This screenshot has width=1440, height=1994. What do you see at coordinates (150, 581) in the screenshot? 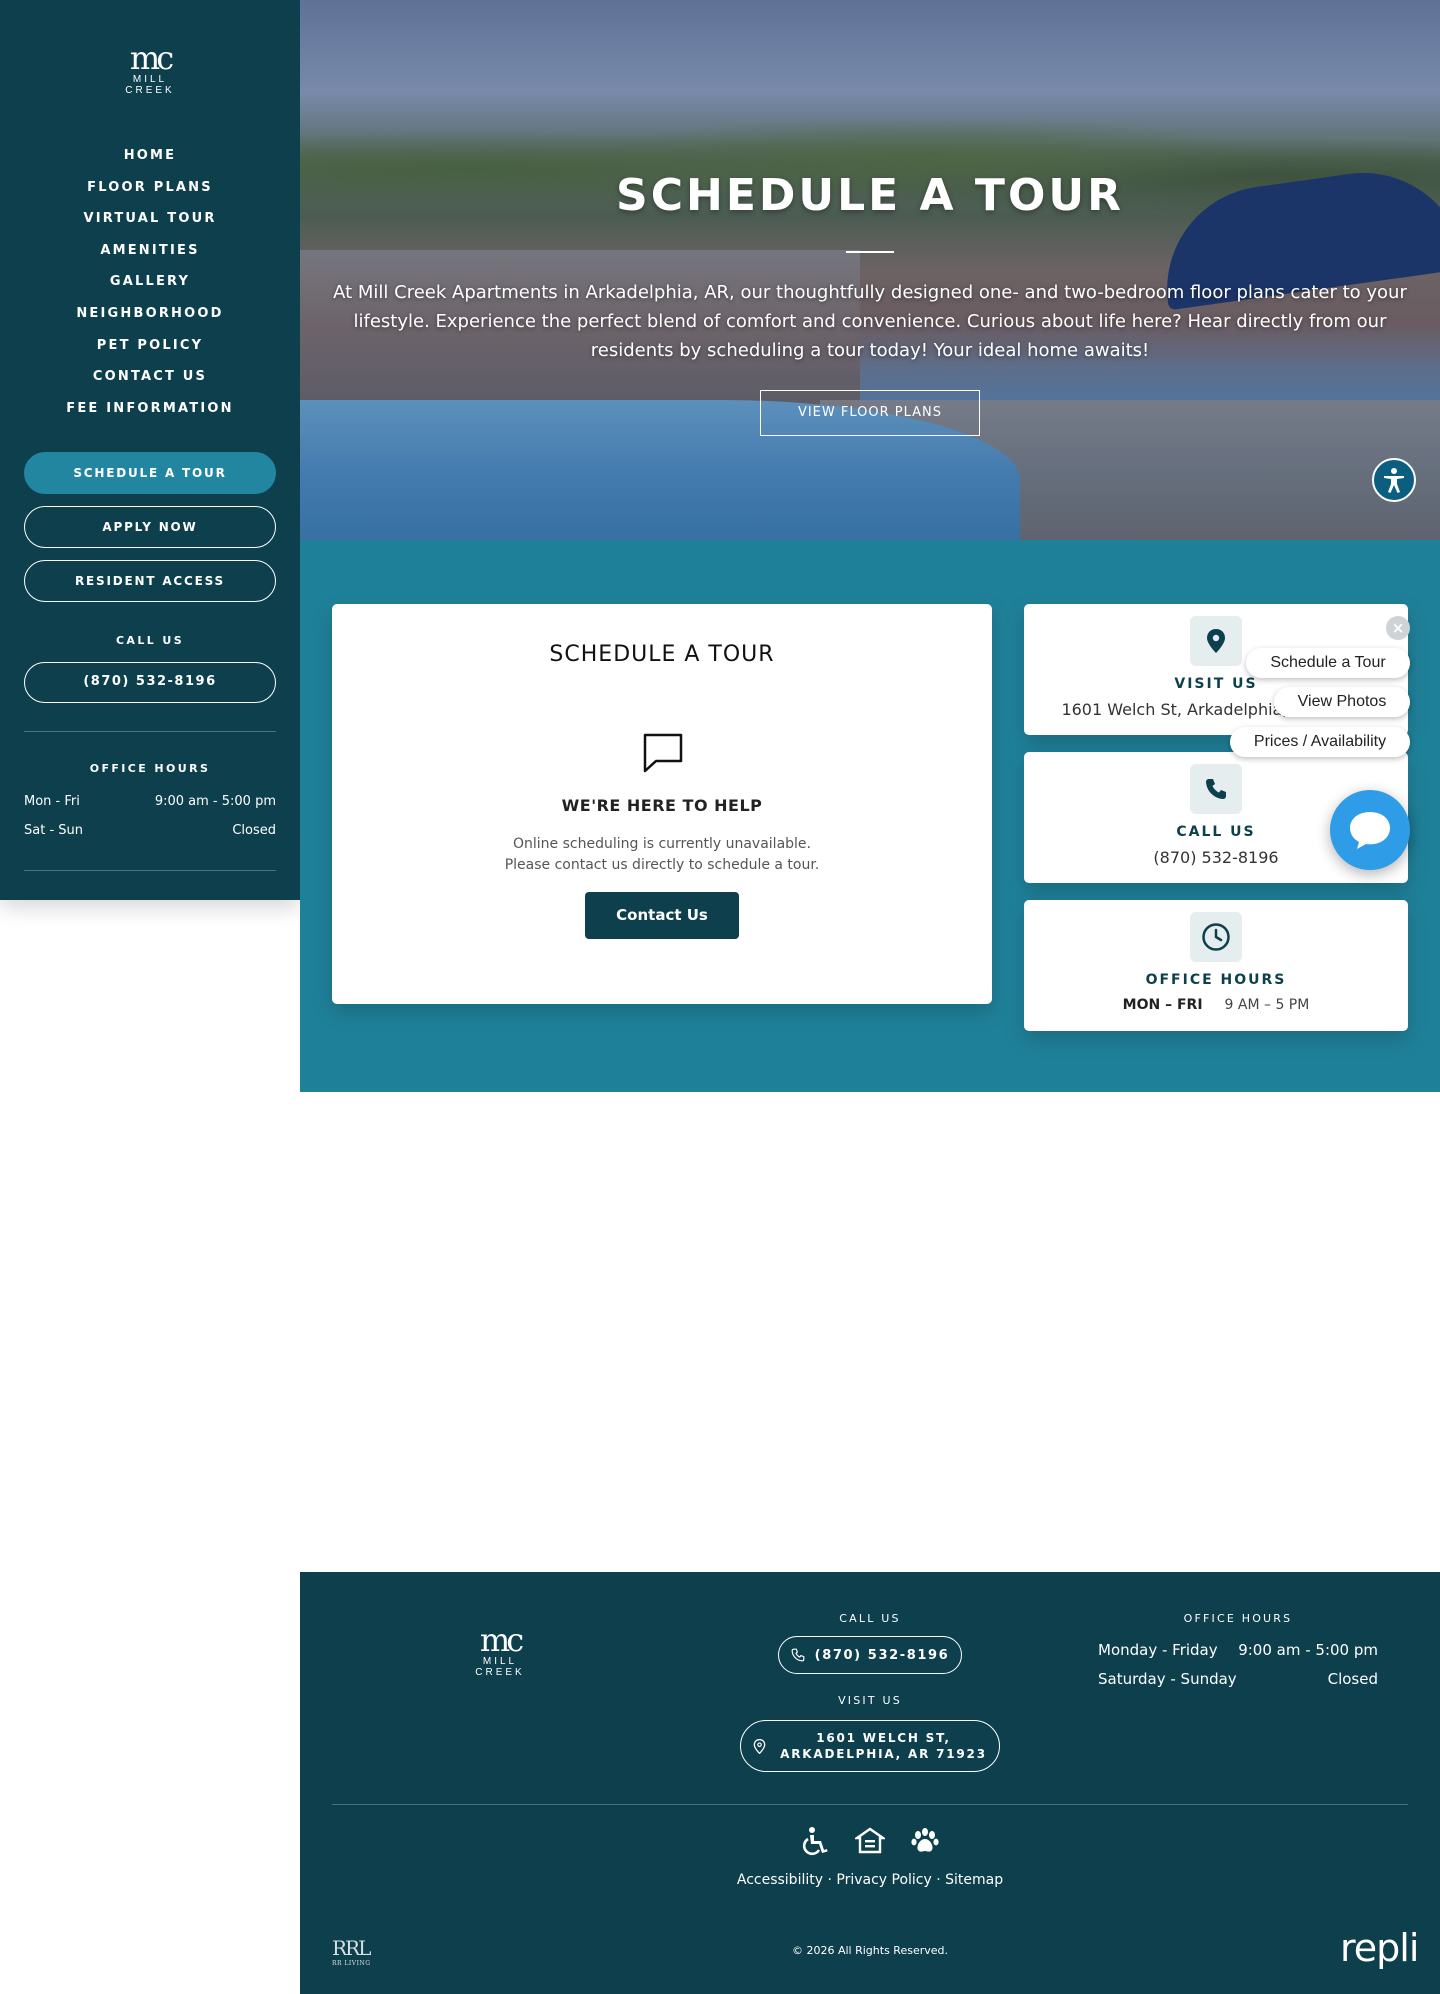
I see `resident-access-button: RESIDENT ACCESS` at bounding box center [150, 581].